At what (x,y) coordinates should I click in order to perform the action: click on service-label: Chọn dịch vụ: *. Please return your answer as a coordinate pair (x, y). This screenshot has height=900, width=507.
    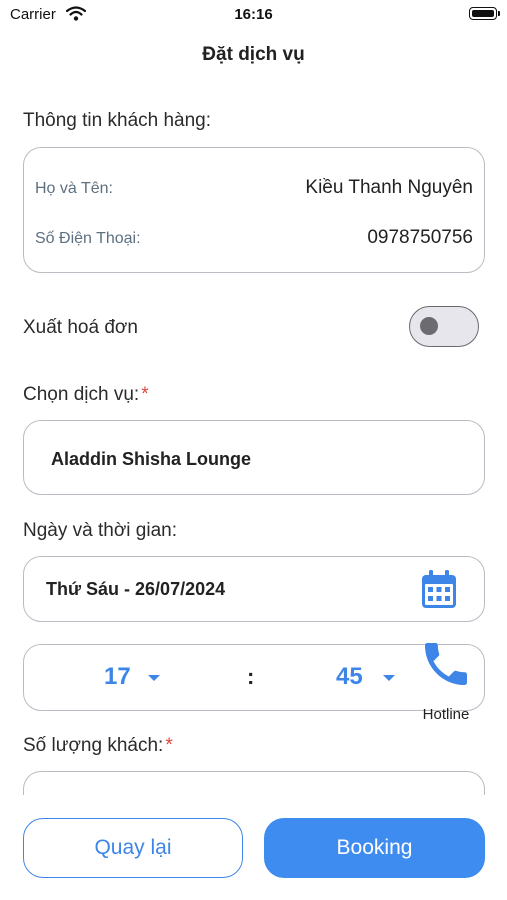
    Looking at the image, I should click on (86, 395).